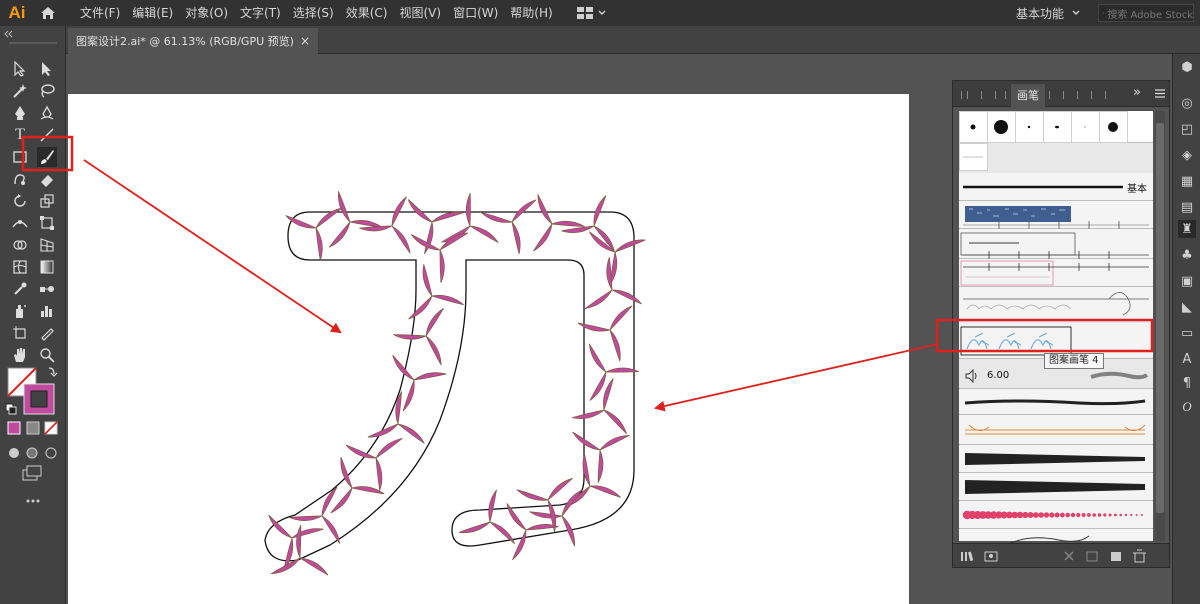 This screenshot has height=604, width=1200. What do you see at coordinates (47, 69) in the screenshot?
I see `direct-selection-tool-icon` at bounding box center [47, 69].